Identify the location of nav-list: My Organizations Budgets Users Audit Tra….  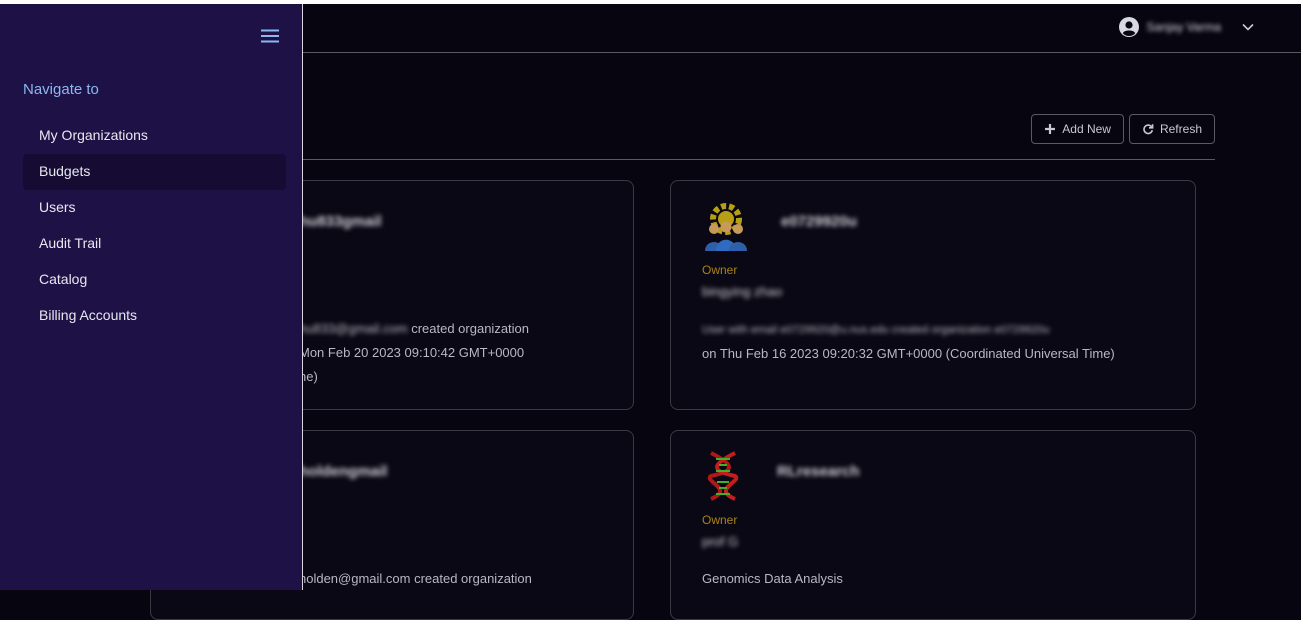
(154, 226).